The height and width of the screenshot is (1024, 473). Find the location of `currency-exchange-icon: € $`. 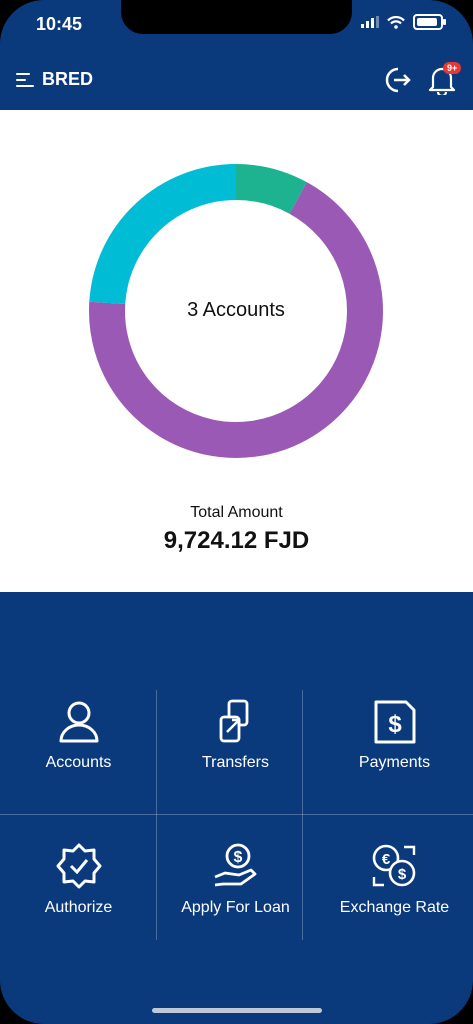

currency-exchange-icon: € $ is located at coordinates (393, 865).